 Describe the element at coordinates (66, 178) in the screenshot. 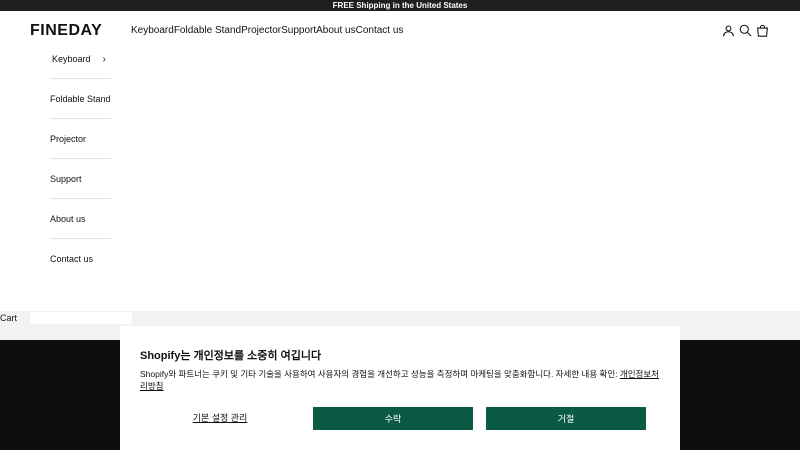

I see `dropdown-item-label: Support` at that location.